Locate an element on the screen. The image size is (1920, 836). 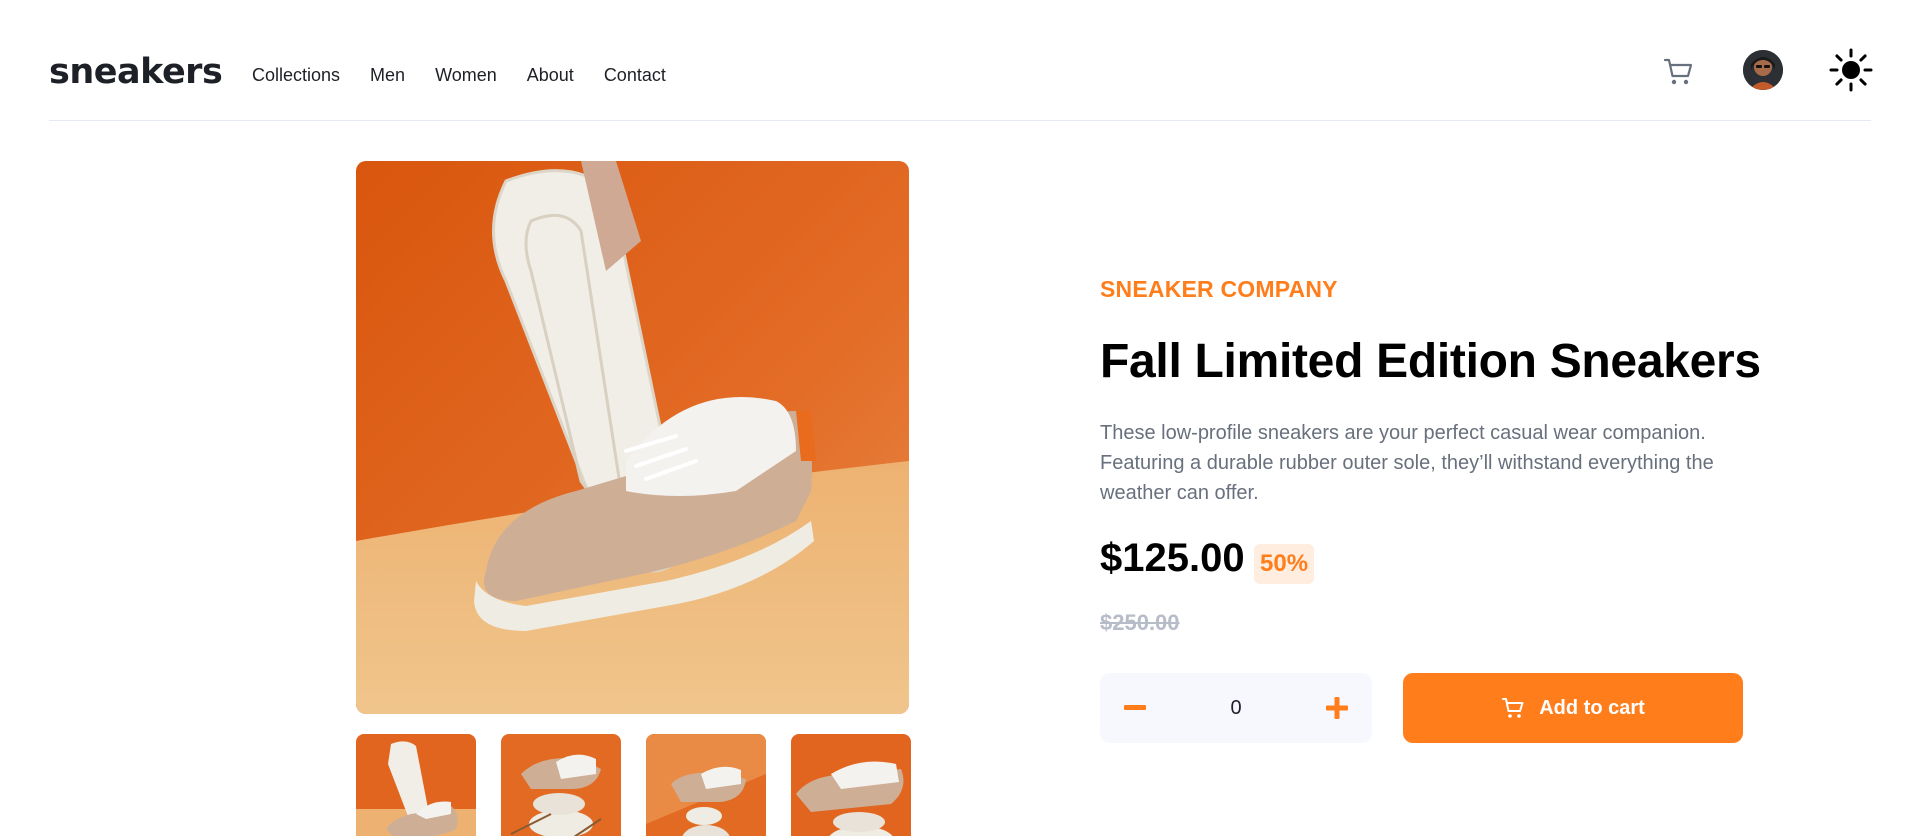
sun-icon is located at coordinates (1851, 70).